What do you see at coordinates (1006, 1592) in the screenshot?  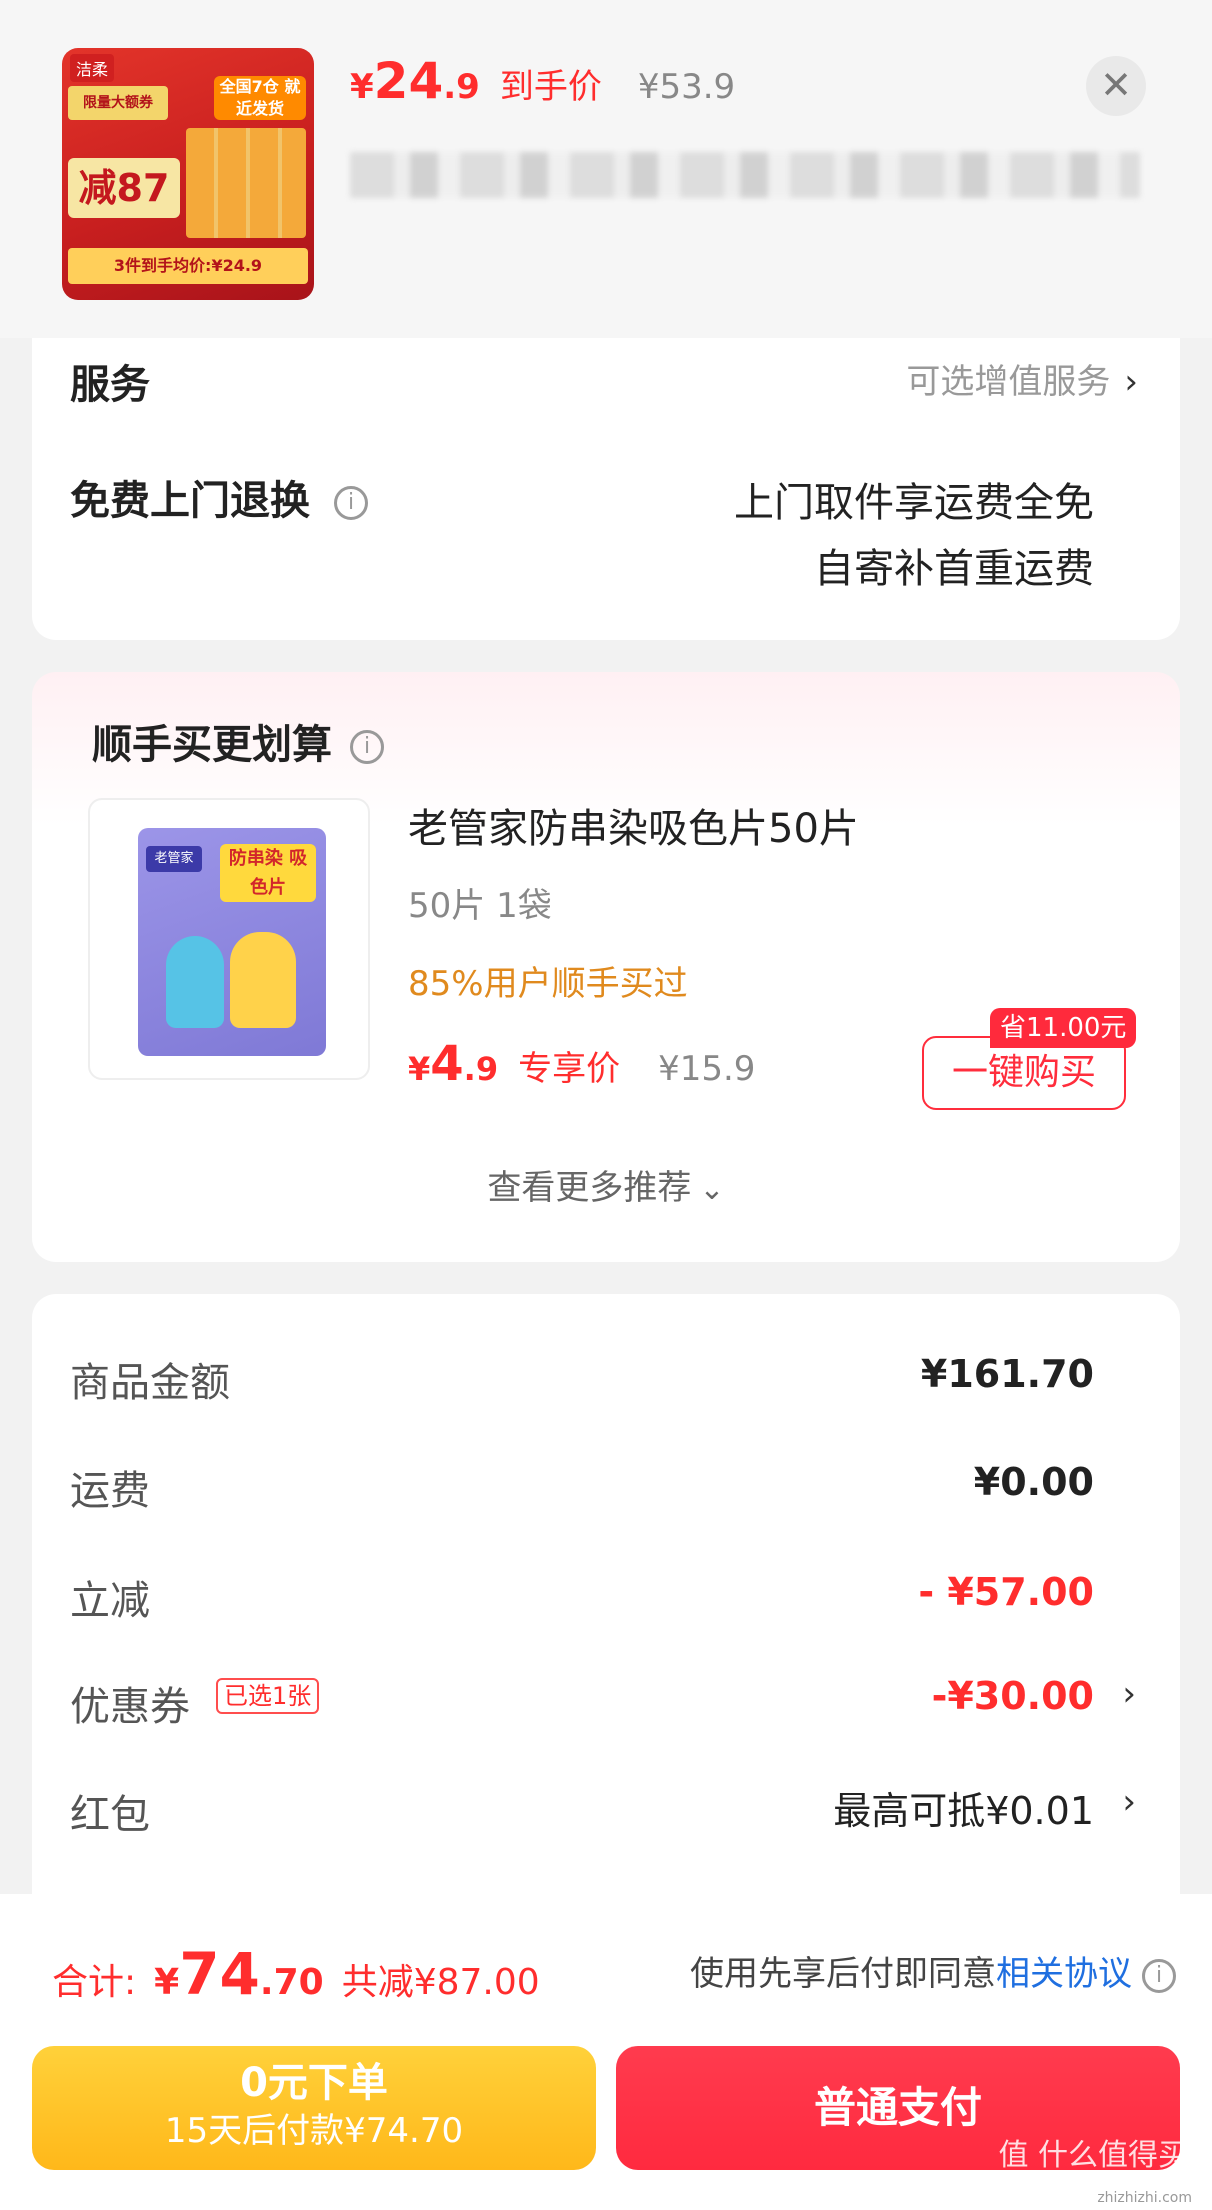 I see `summary-value-discount: - ¥57.00` at bounding box center [1006, 1592].